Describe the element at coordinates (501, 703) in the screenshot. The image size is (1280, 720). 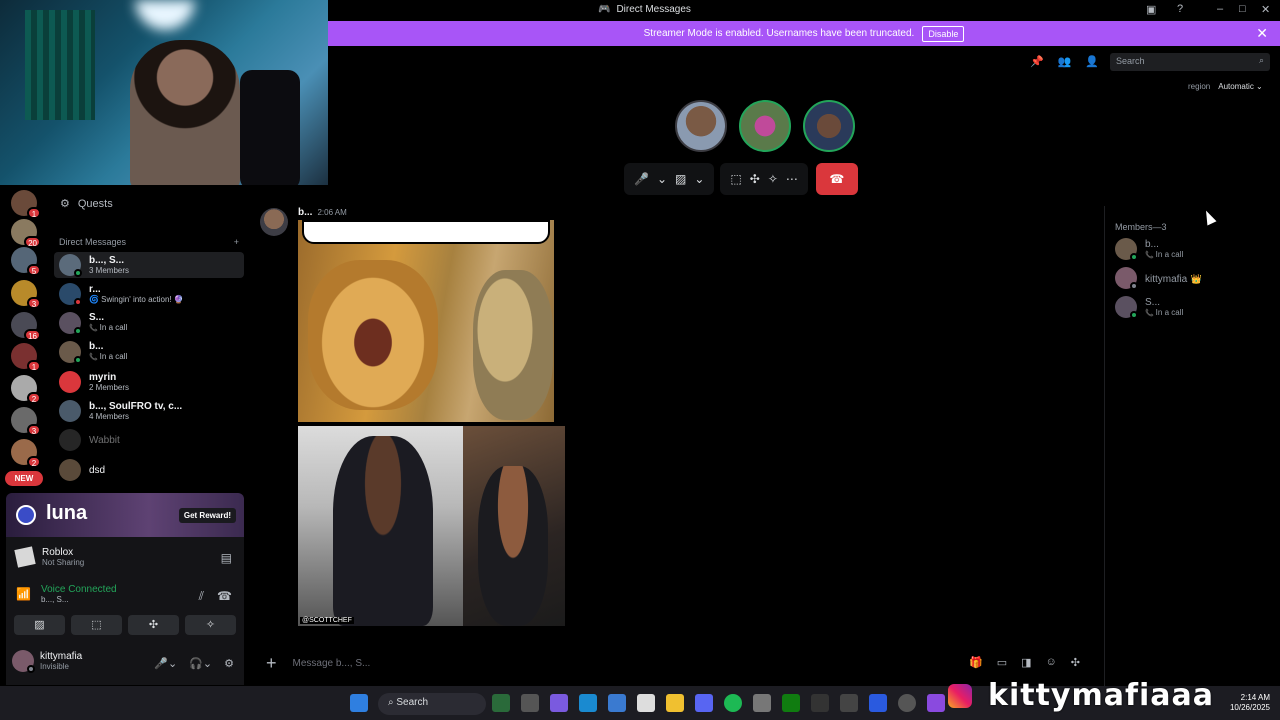
I see `widget-icon` at that location.